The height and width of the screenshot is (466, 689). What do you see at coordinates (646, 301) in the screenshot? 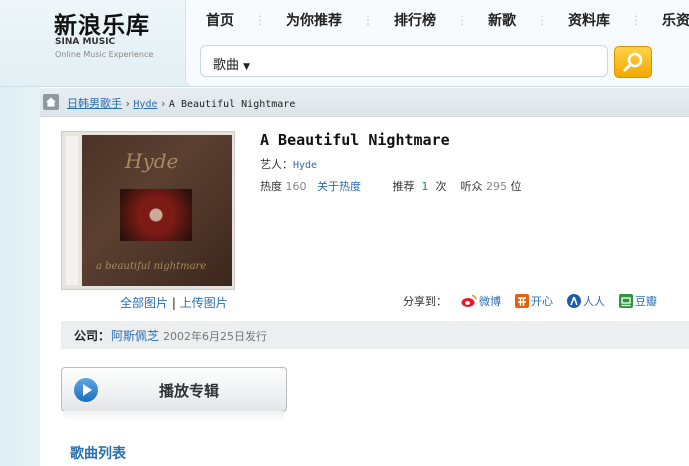
I see `share-douban-label: 豆瓣` at bounding box center [646, 301].